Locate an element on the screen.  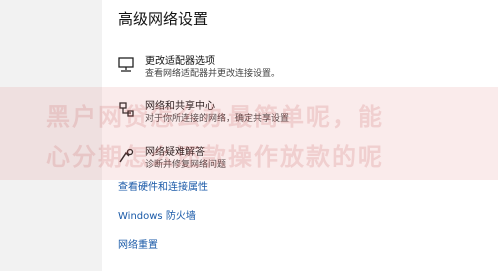
watermark-line: 心分期怎么还款操作放款的呢 is located at coordinates (215, 157).